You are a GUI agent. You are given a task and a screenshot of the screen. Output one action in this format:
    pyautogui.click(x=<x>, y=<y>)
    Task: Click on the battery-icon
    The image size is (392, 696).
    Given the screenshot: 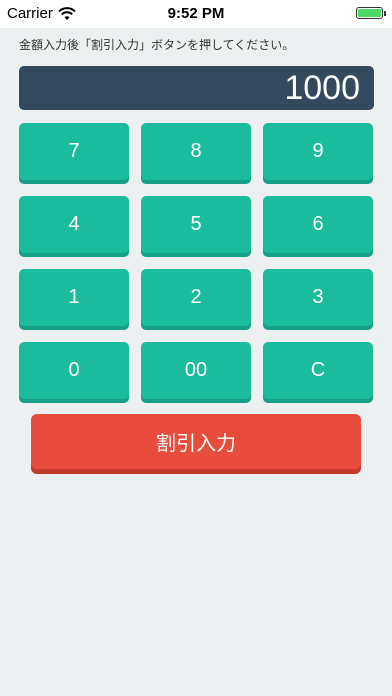 What is the action you would take?
    pyautogui.click(x=371, y=13)
    